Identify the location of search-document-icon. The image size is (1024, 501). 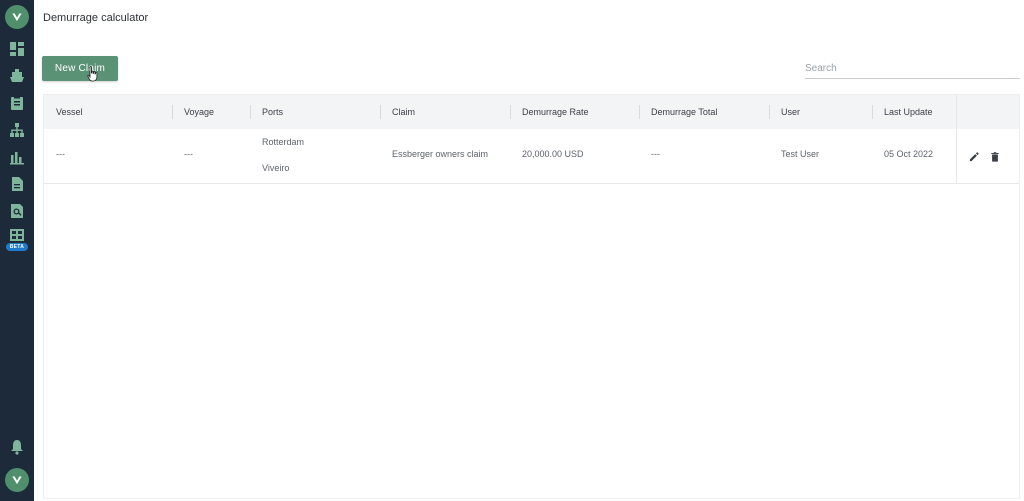
(17, 211).